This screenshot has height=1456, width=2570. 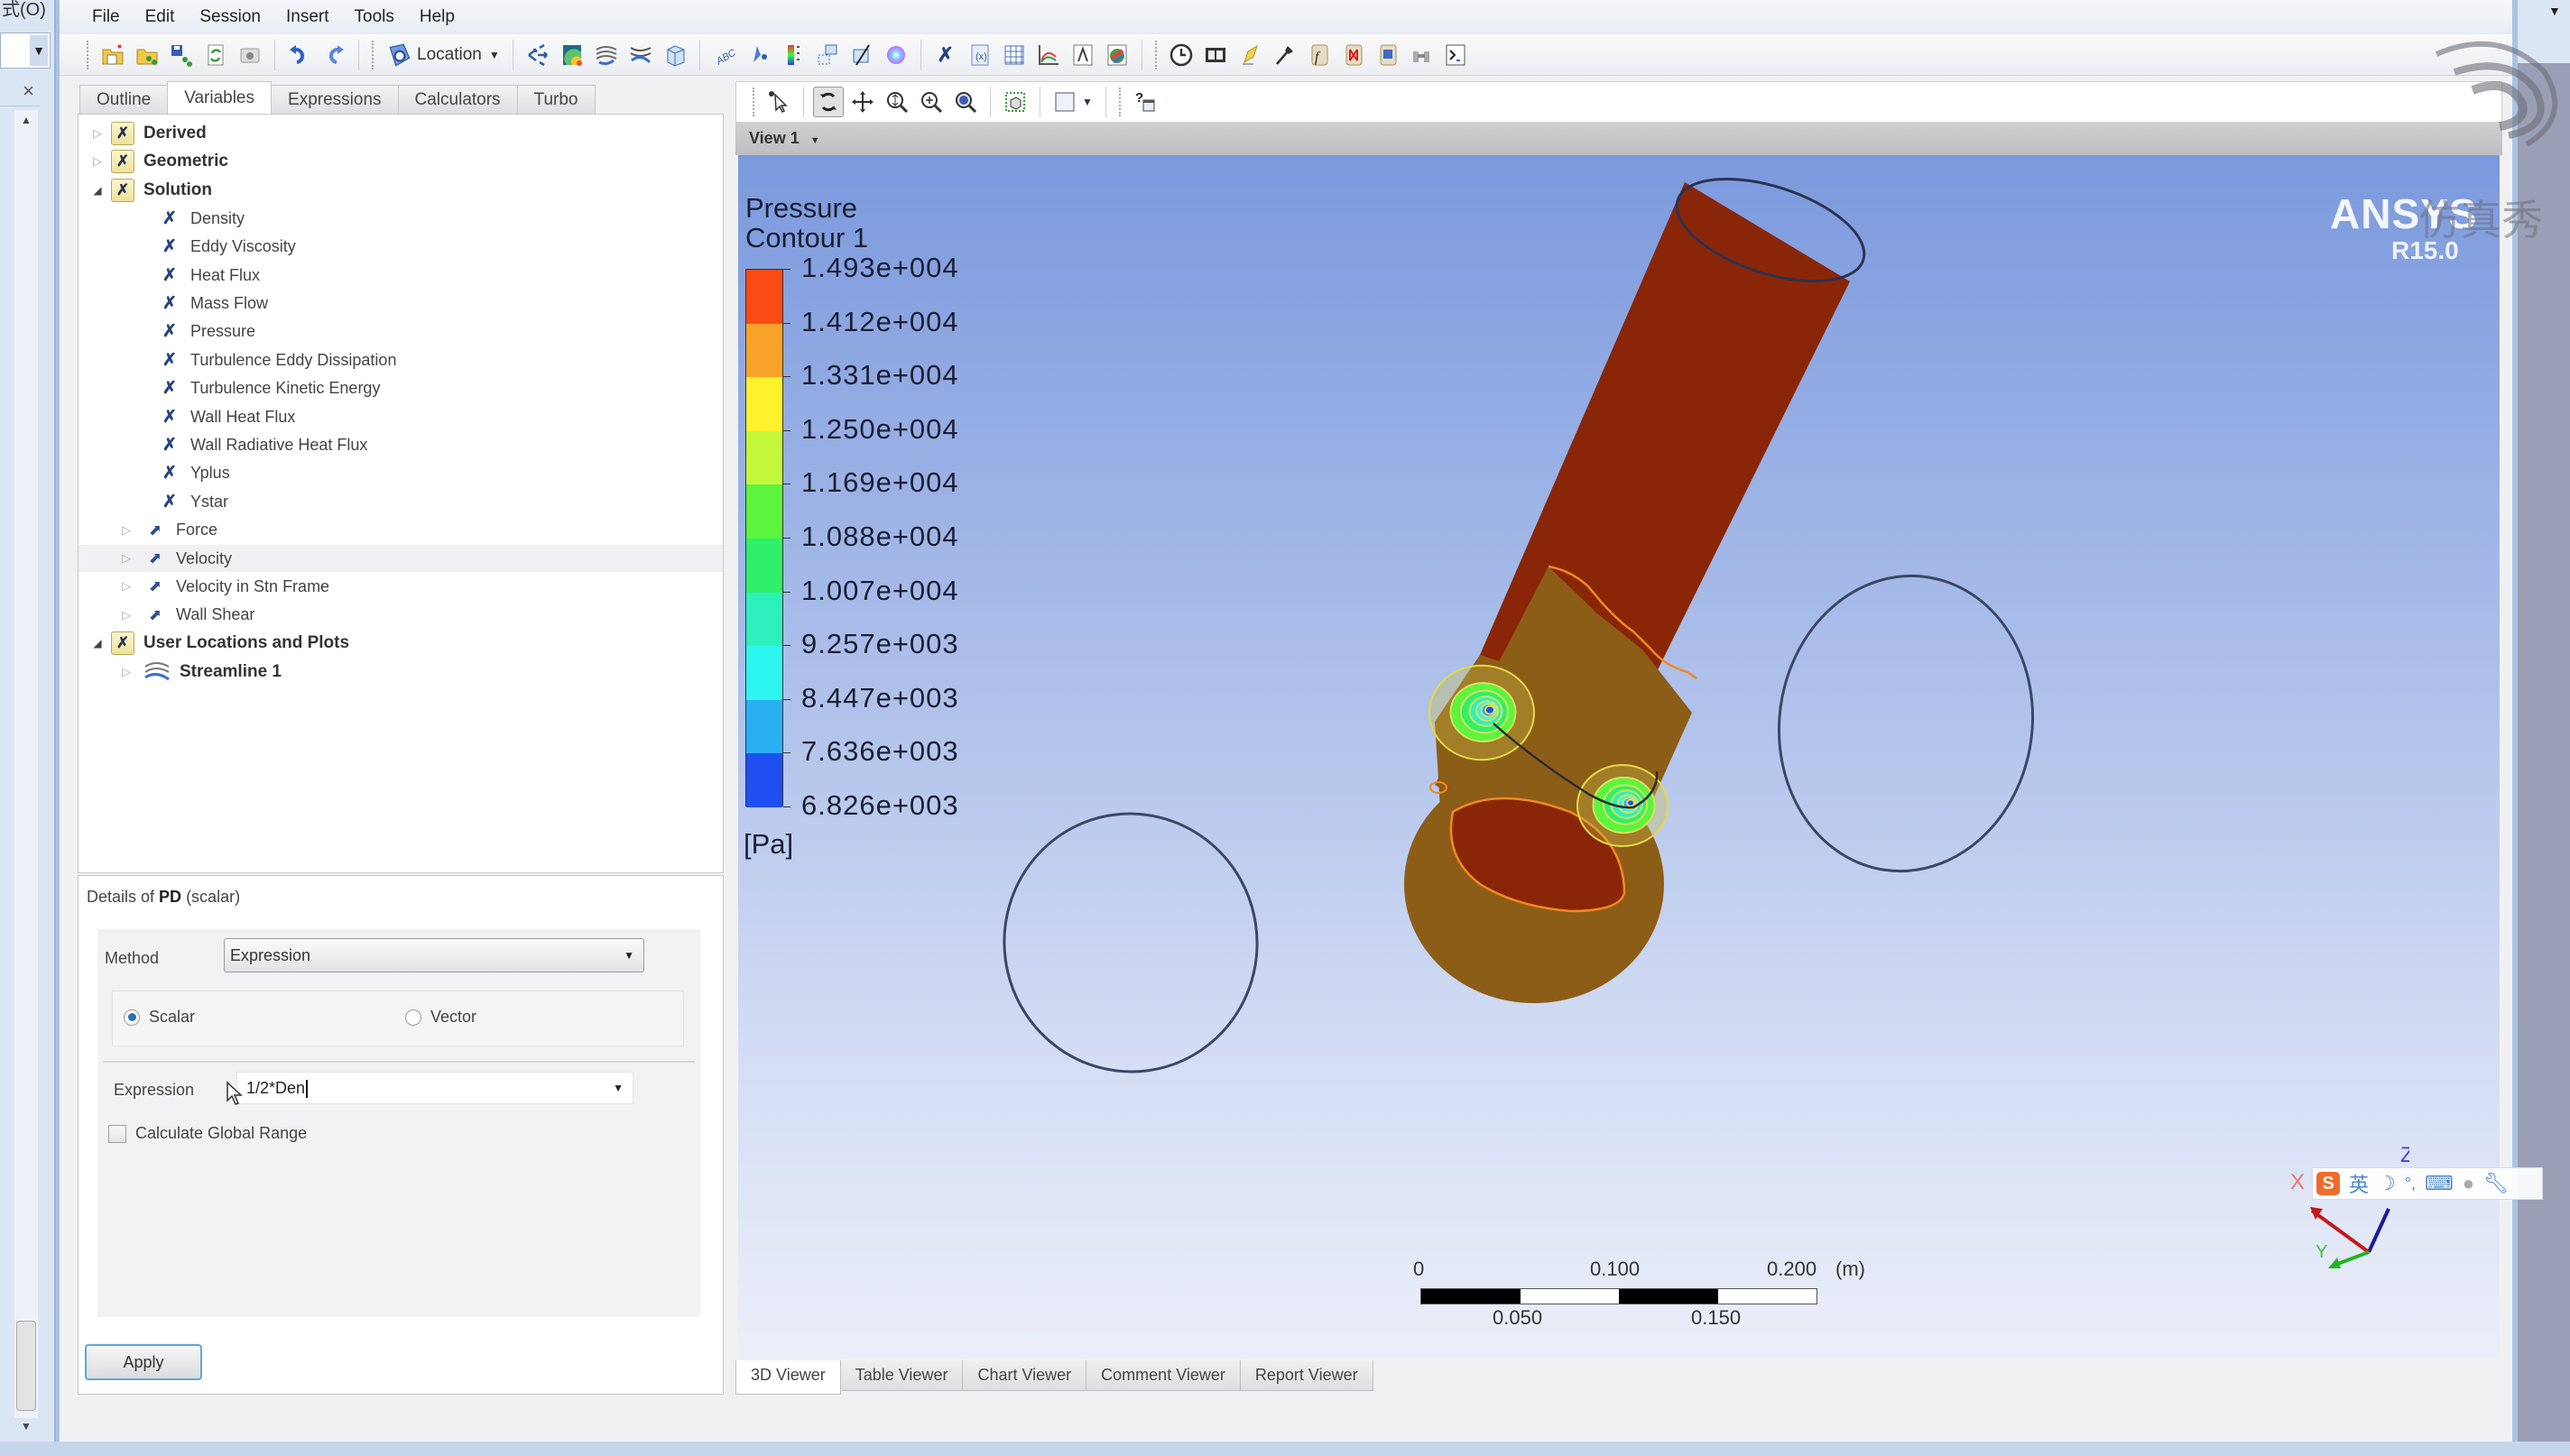 What do you see at coordinates (2359, 1183) in the screenshot?
I see `ime-mode-toggle: 英` at bounding box center [2359, 1183].